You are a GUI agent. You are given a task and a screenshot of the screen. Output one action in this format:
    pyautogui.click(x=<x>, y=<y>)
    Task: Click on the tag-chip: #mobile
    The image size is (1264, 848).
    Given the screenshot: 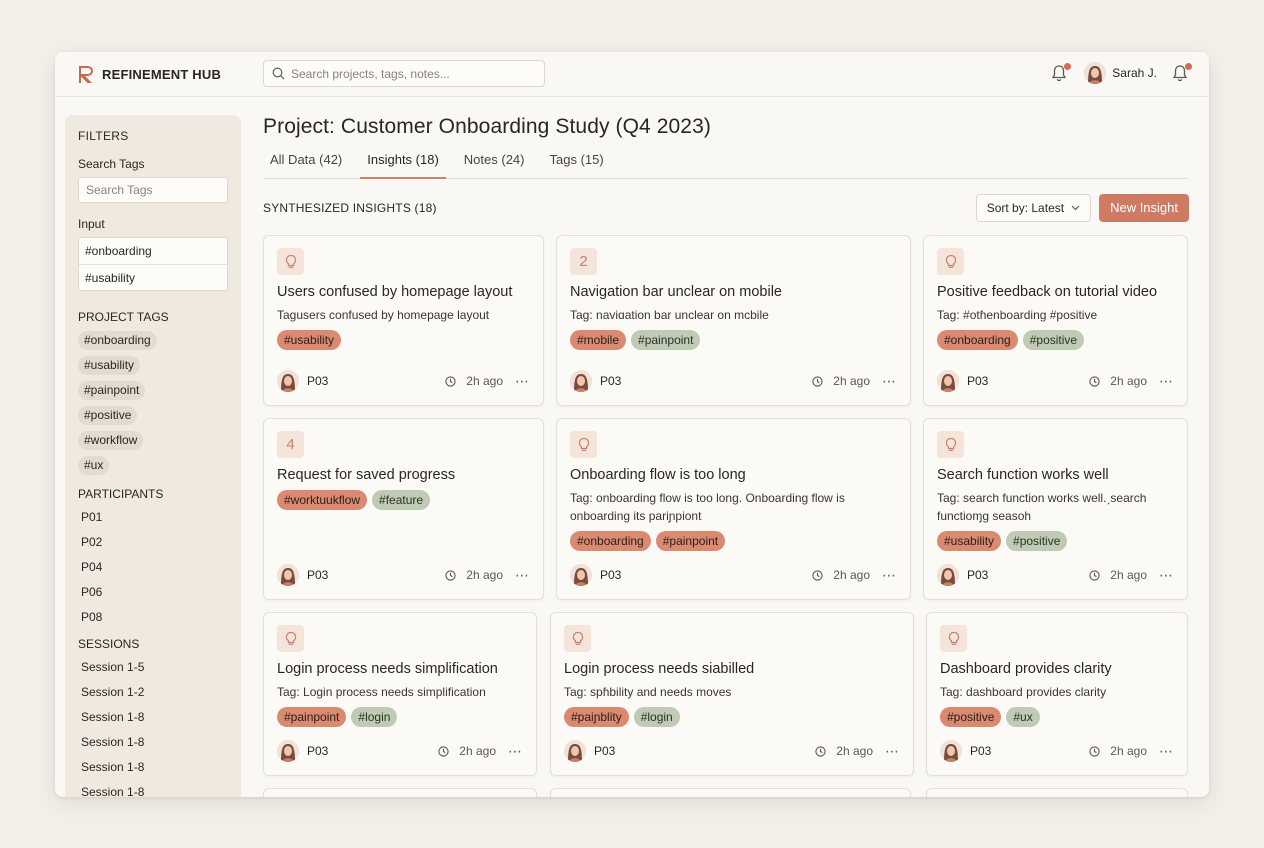 What is the action you would take?
    pyautogui.click(x=598, y=340)
    